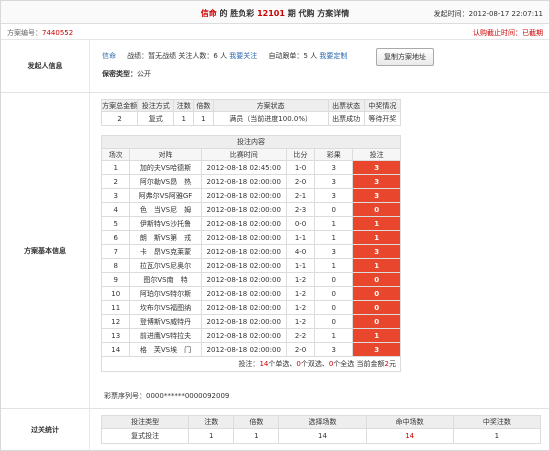  What do you see at coordinates (334, 154) in the screenshot?
I see `match-header: 彩果` at bounding box center [334, 154].